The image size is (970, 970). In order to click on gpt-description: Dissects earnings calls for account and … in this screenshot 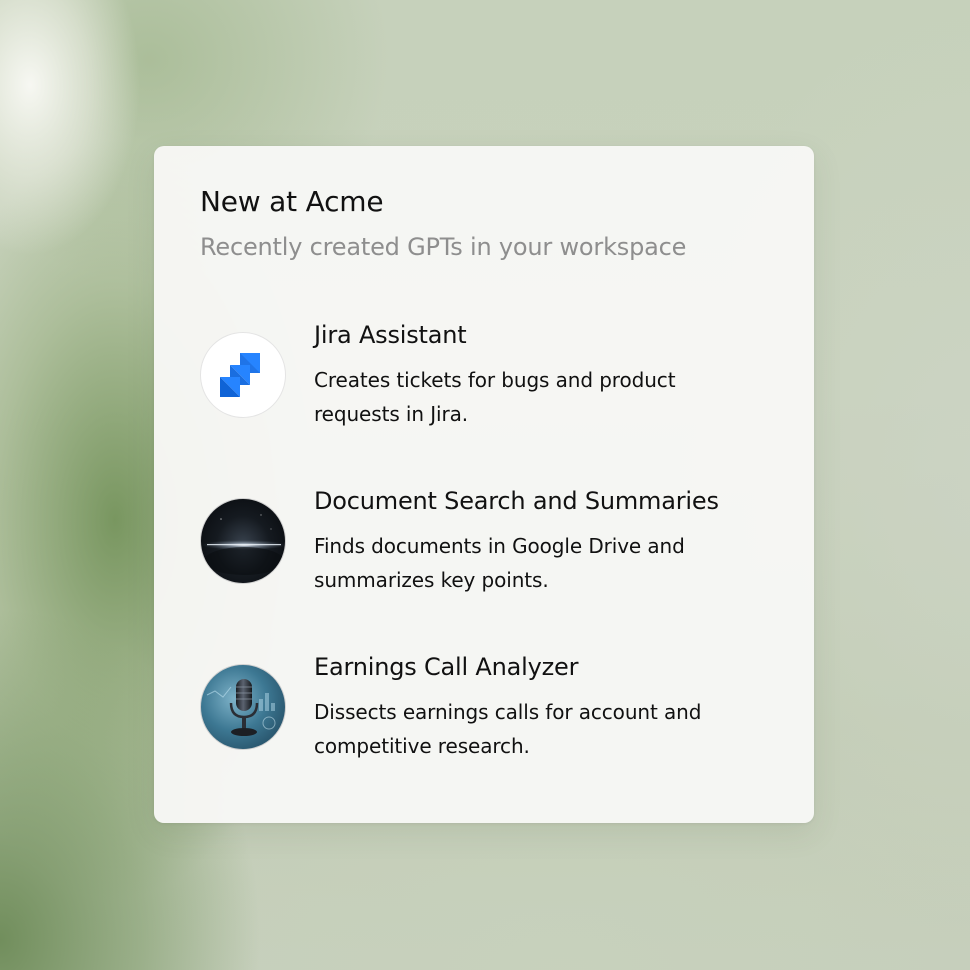, I will do `click(508, 729)`.